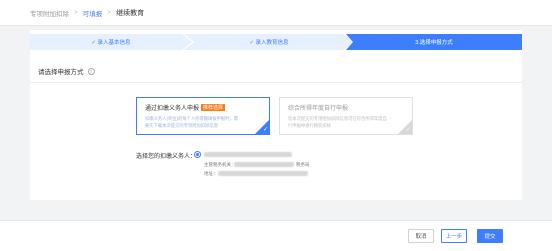 This screenshot has height=251, width=552. I want to click on option-title: 通过扣缴义务人申报 推荐选择, so click(203, 107).